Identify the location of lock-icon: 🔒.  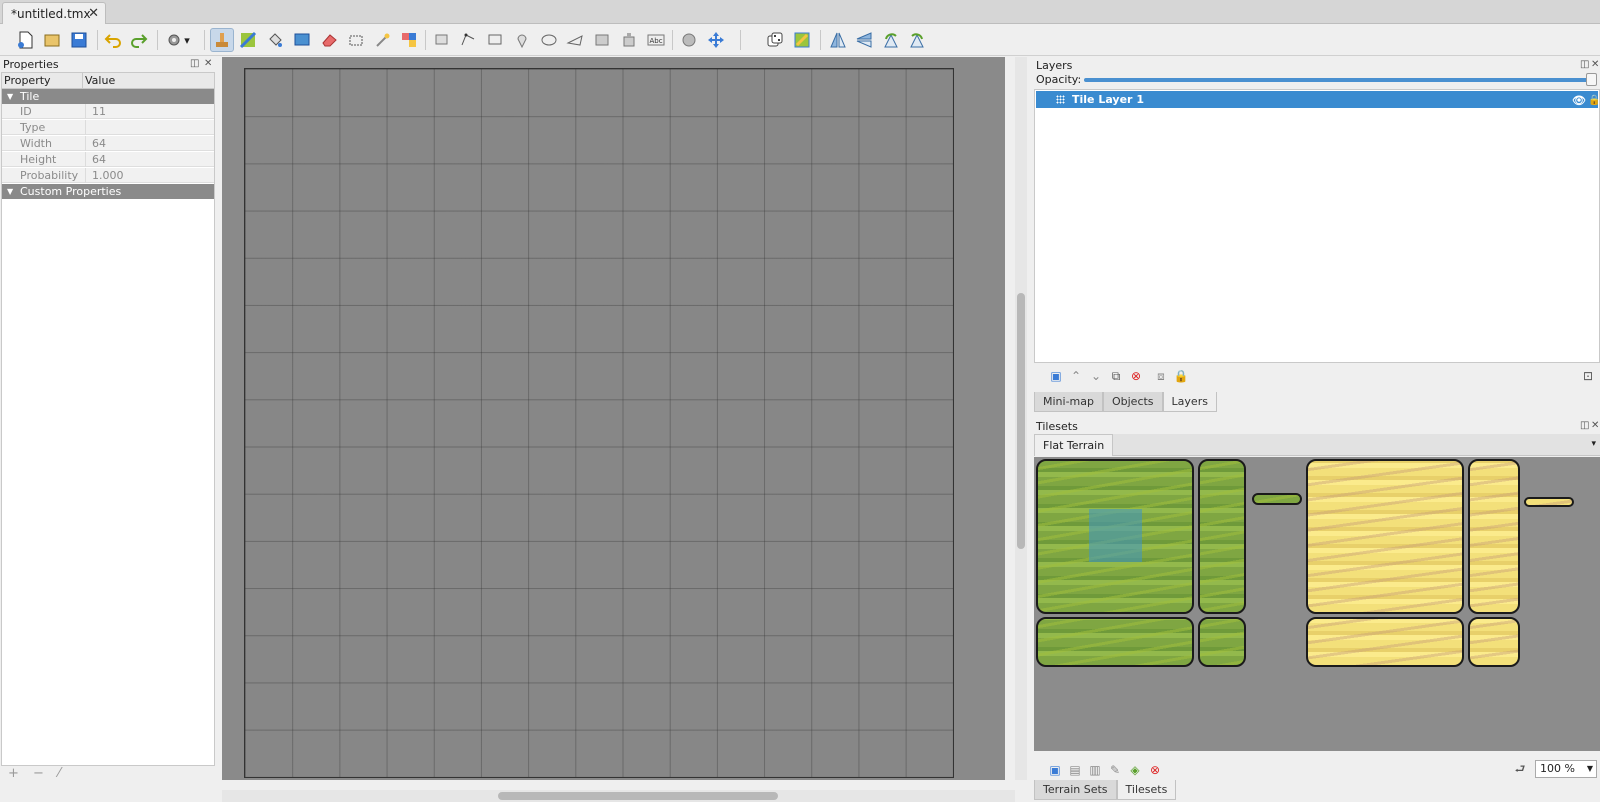
(1594, 100).